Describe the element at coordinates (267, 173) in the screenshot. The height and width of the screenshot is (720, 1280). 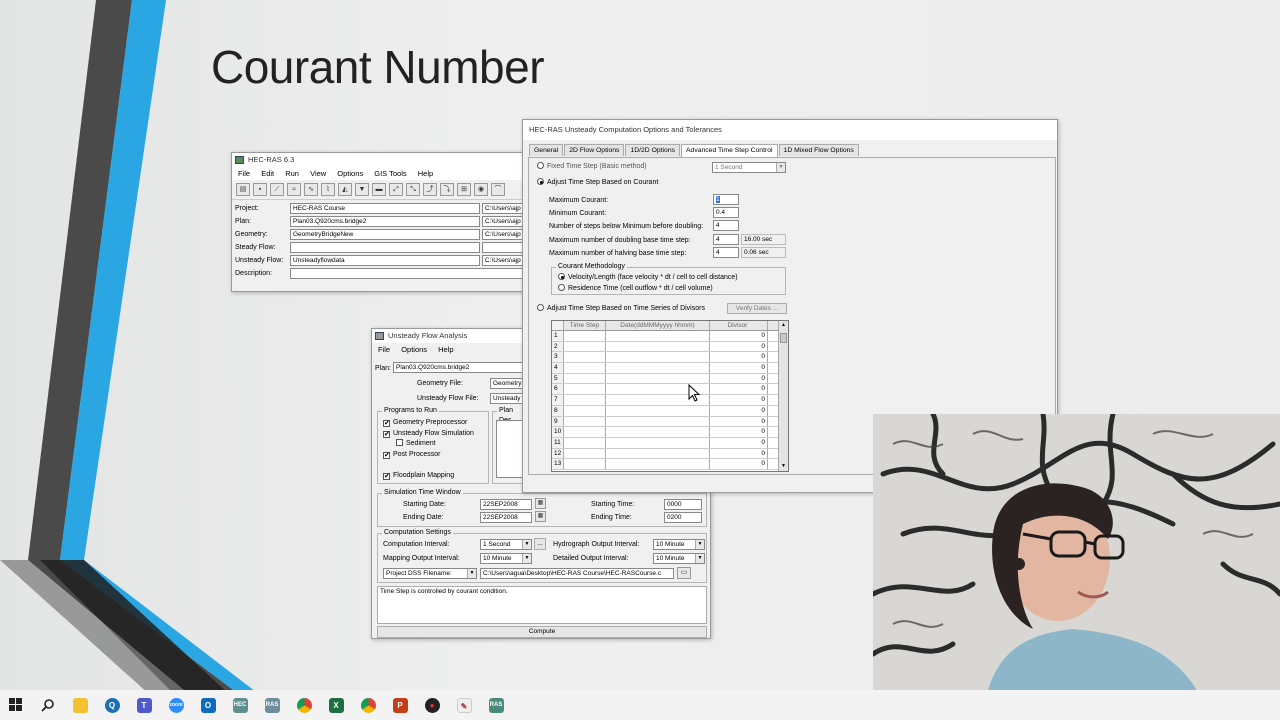
I see `menu-edit: Edit` at that location.